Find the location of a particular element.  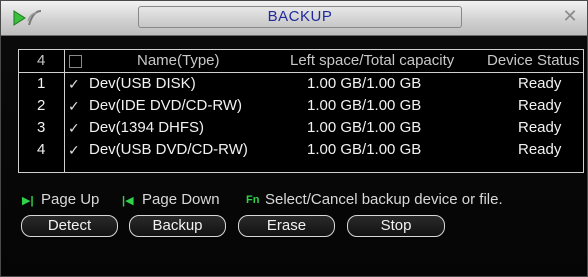

arrow-wave-logo-icon is located at coordinates (27, 18).